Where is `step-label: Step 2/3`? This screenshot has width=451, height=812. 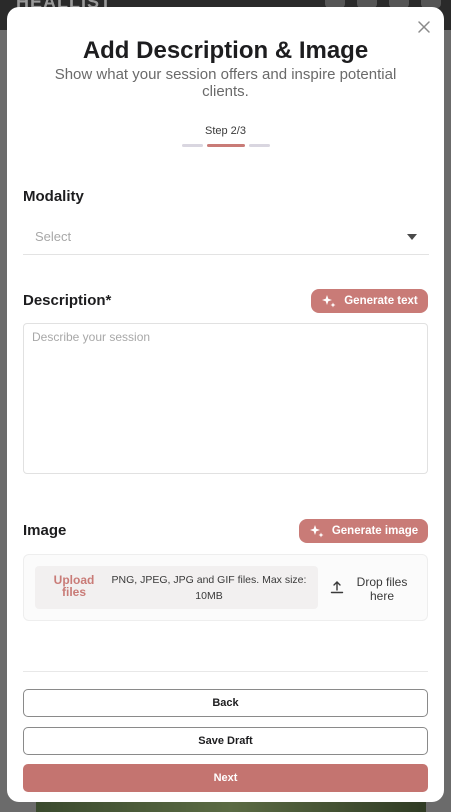
step-label: Step 2/3 is located at coordinates (225, 131).